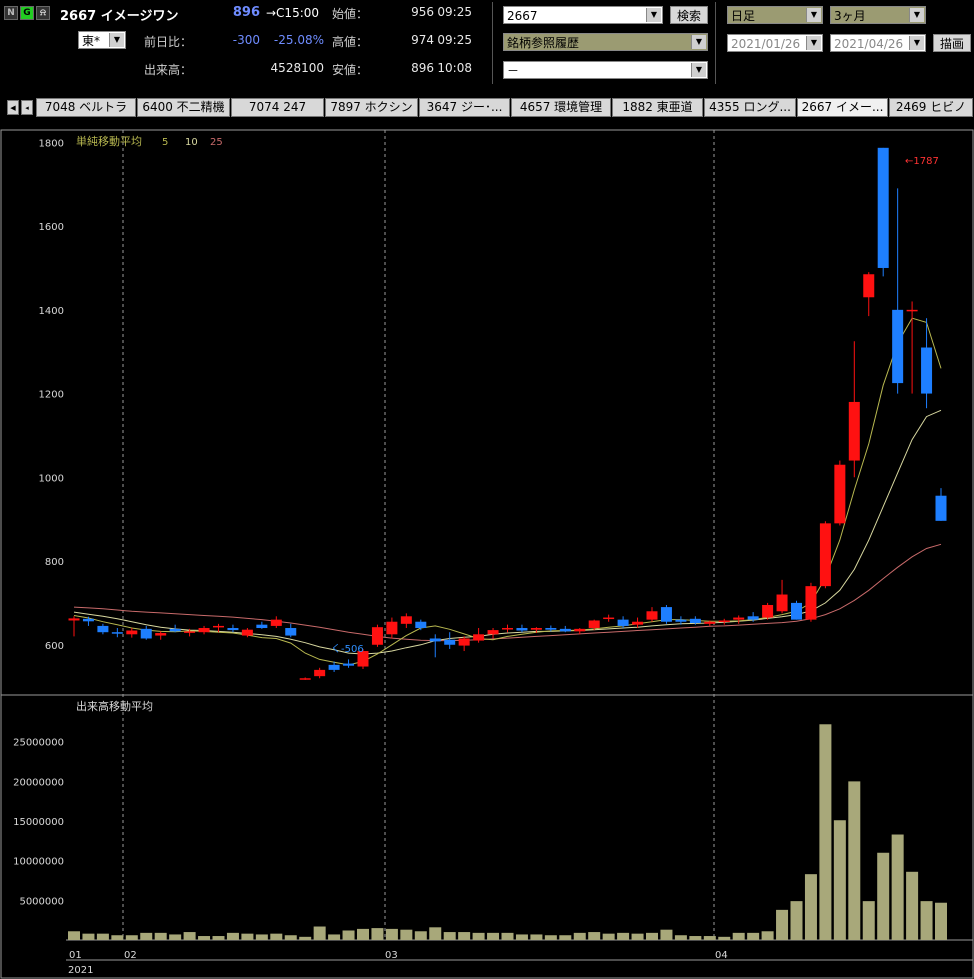 The height and width of the screenshot is (979, 974). I want to click on code-input-value: 2667, so click(522, 16).